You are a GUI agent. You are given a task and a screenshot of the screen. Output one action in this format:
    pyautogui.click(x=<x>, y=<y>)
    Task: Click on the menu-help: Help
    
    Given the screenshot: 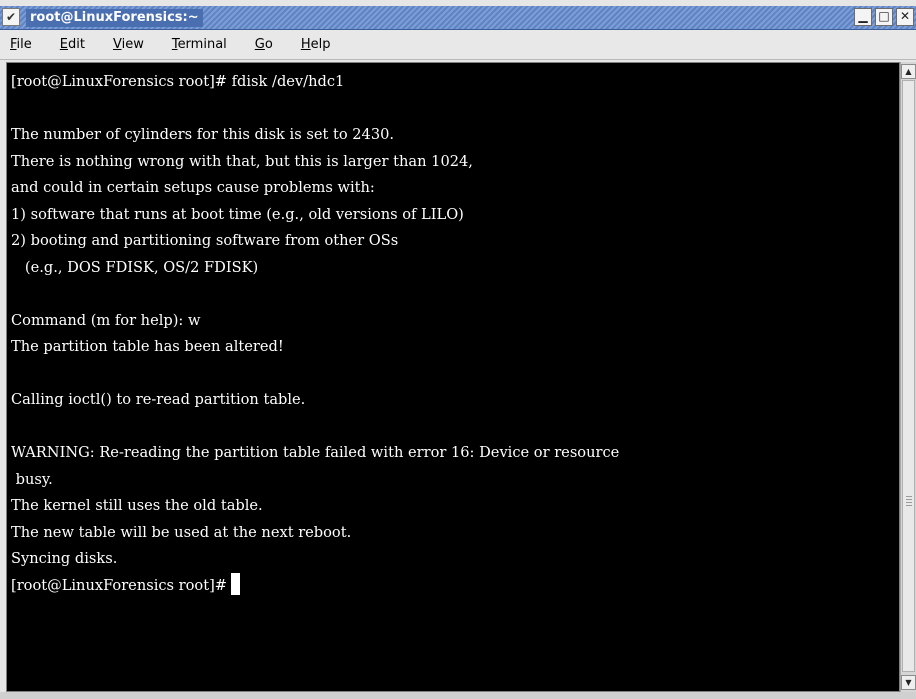 What is the action you would take?
    pyautogui.click(x=316, y=44)
    